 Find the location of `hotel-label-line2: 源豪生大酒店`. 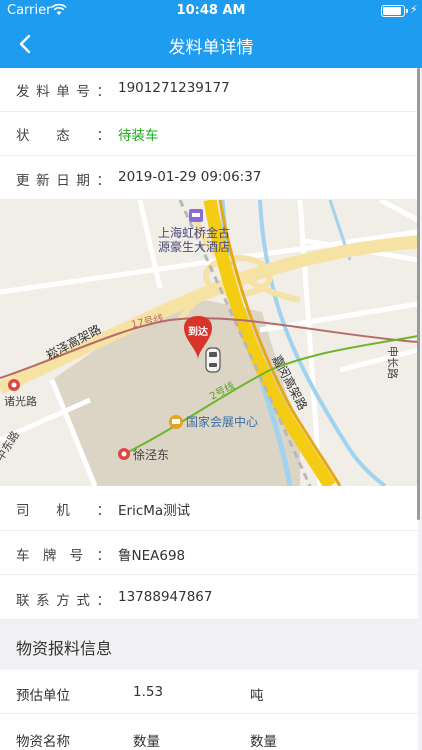

hotel-label-line2: 源豪生大酒店 is located at coordinates (194, 246).